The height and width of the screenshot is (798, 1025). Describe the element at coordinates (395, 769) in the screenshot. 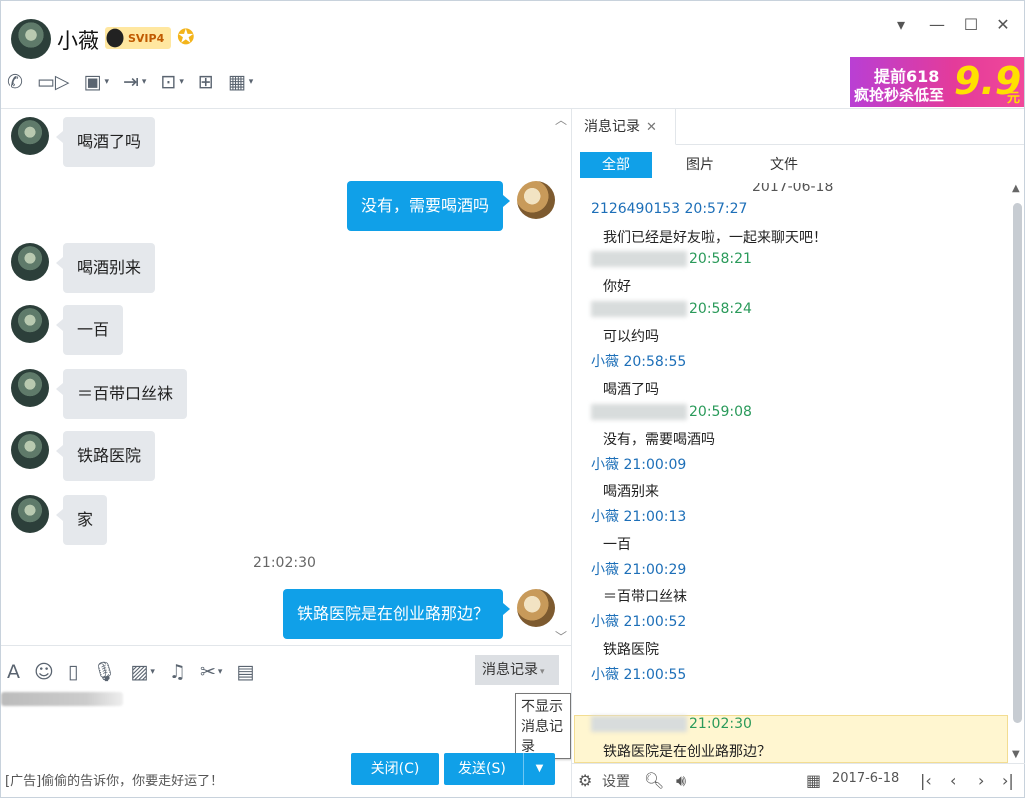

I see `close-button: 关闭(C)` at that location.